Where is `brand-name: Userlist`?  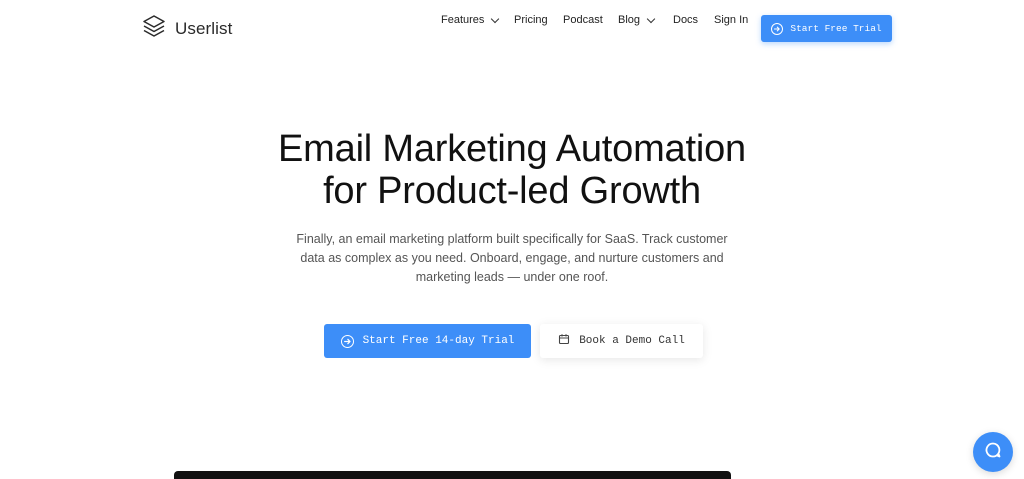
brand-name: Userlist is located at coordinates (204, 28).